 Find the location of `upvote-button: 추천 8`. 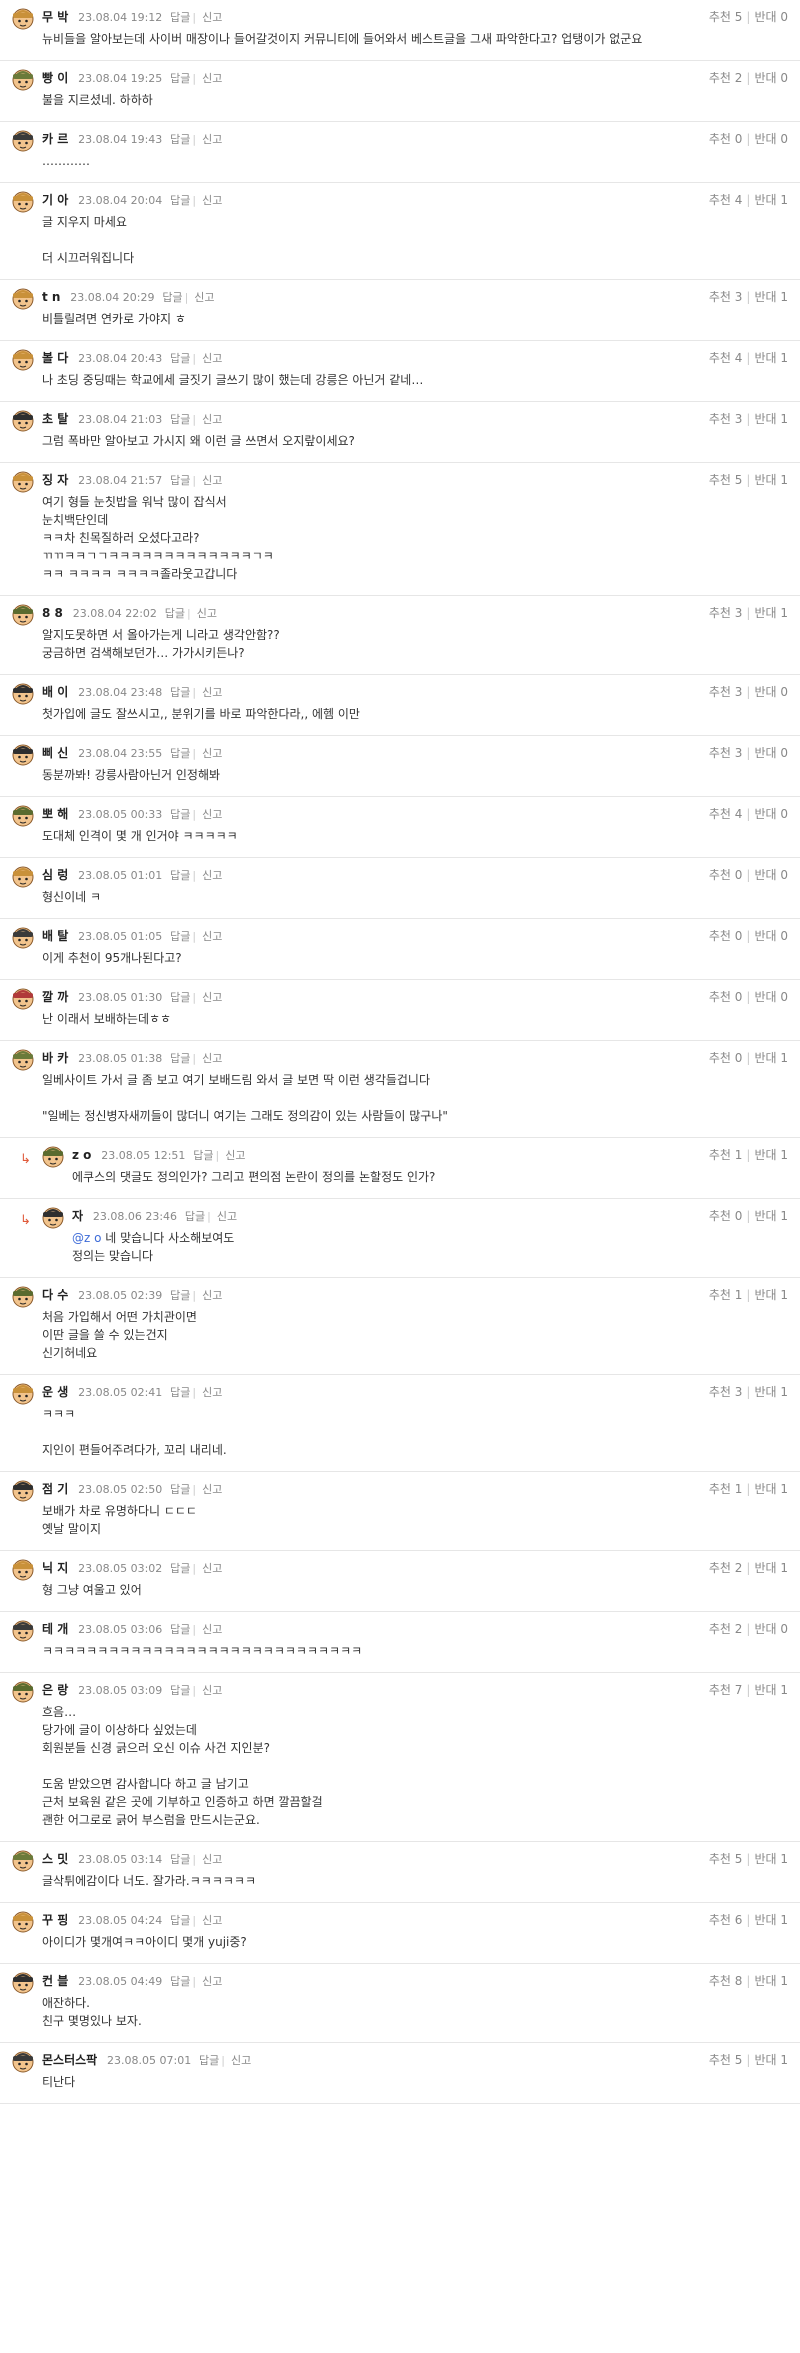

upvote-button: 추천 8 is located at coordinates (726, 1981).